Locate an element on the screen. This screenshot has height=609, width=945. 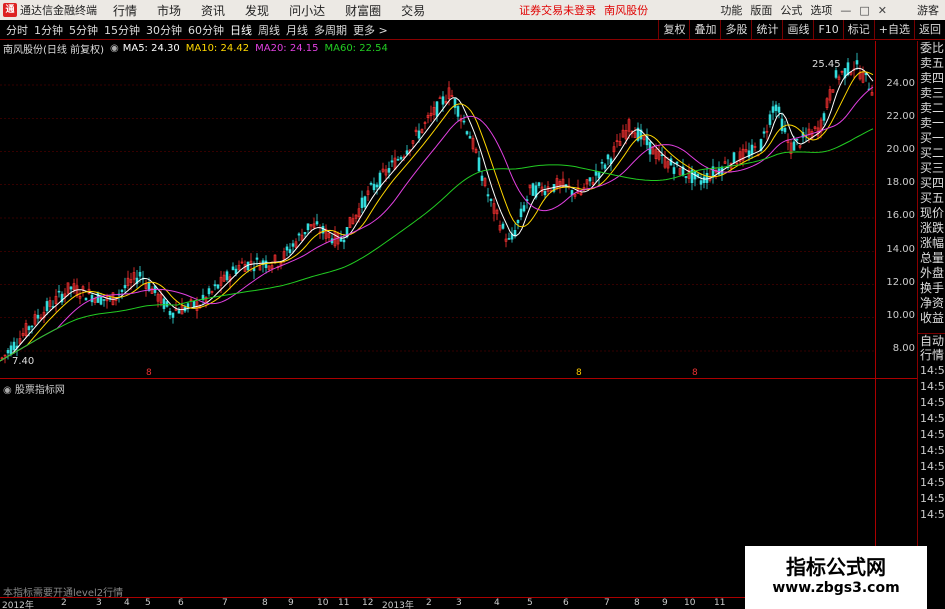
period-multi: 多周期 is located at coordinates (330, 30).